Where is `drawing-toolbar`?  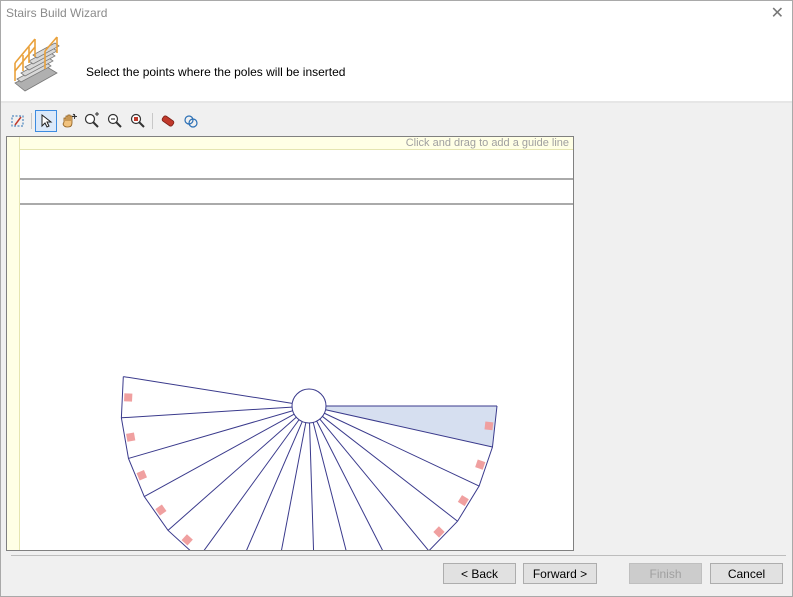 drawing-toolbar is located at coordinates (398, 122).